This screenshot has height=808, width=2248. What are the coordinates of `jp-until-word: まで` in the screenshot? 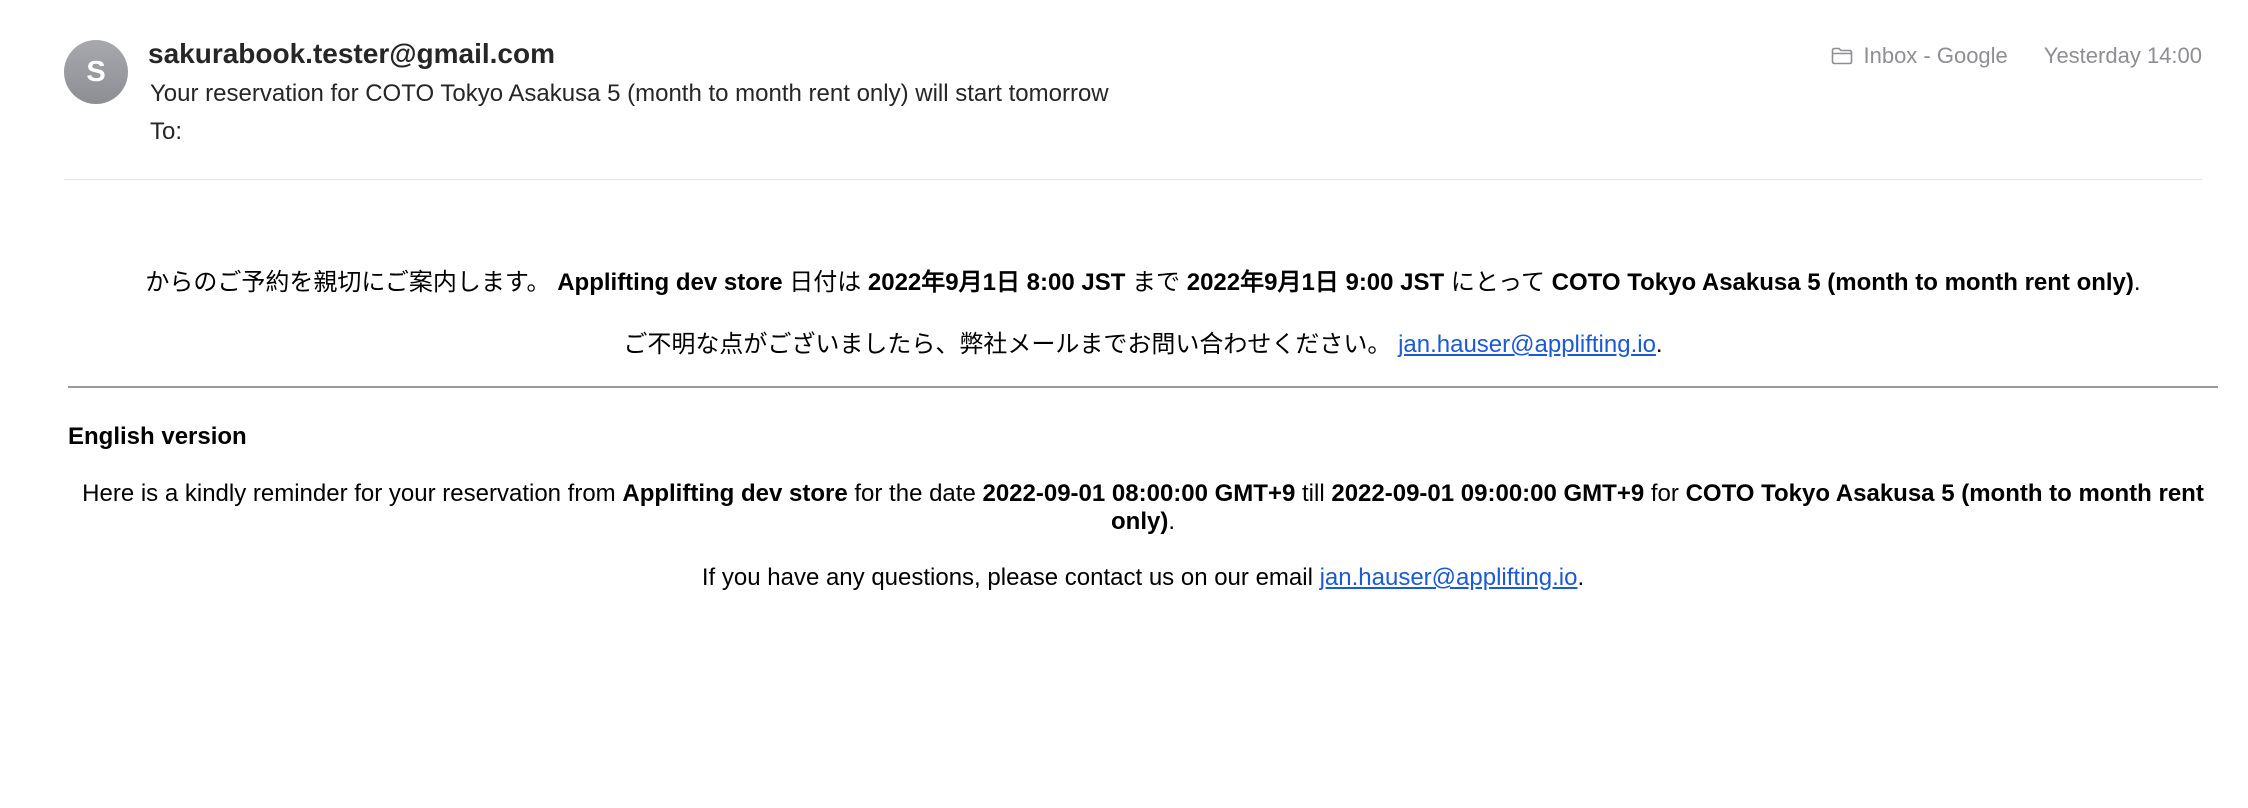 It's located at (1156, 282).